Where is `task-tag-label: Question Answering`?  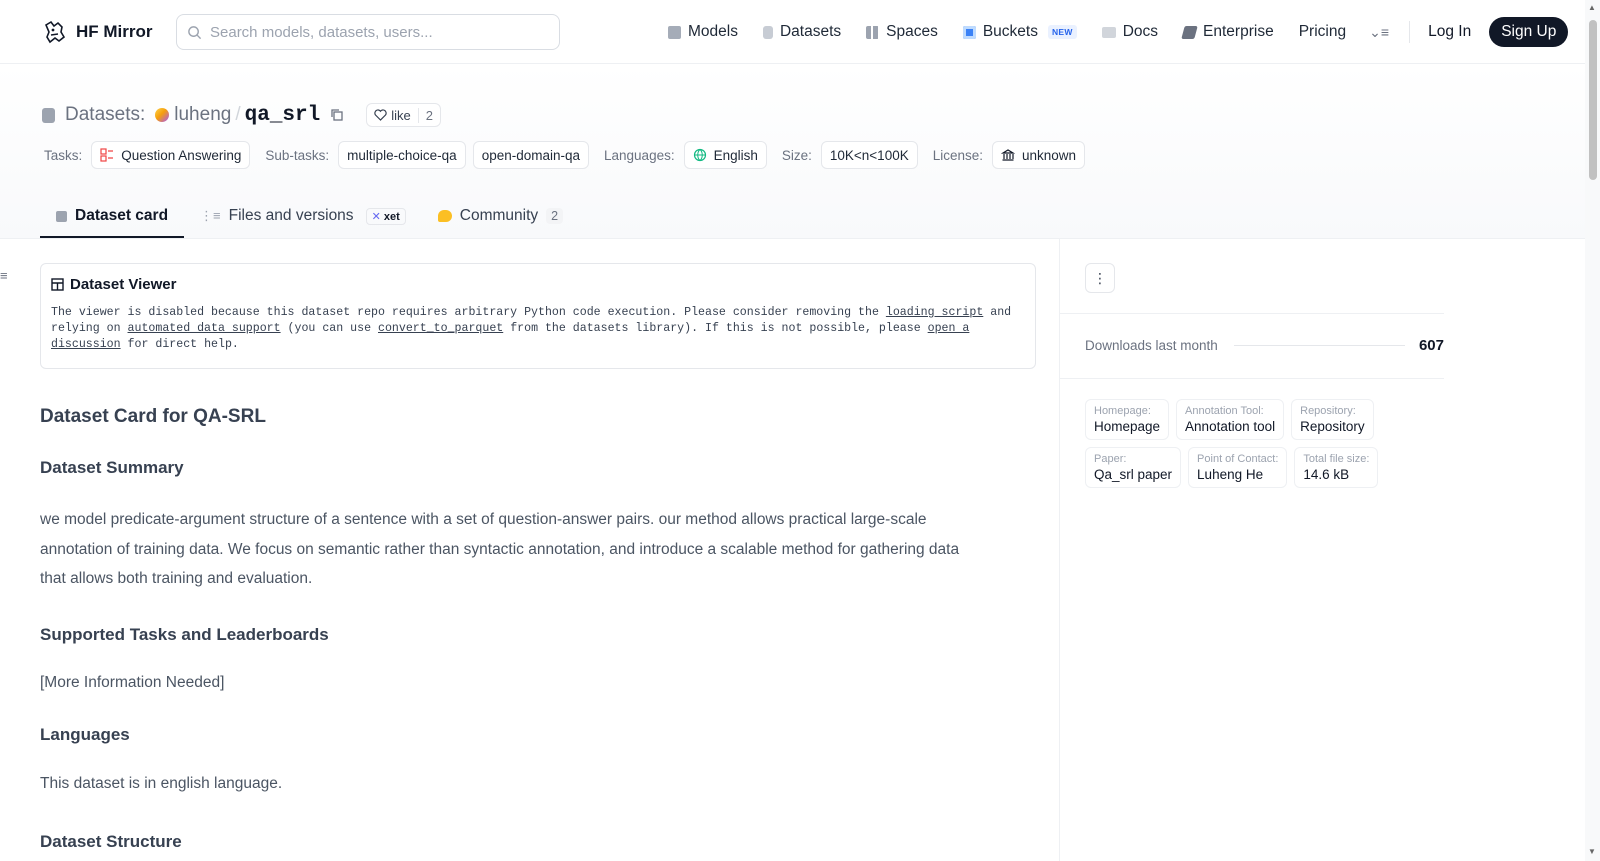
task-tag-label: Question Answering is located at coordinates (181, 155).